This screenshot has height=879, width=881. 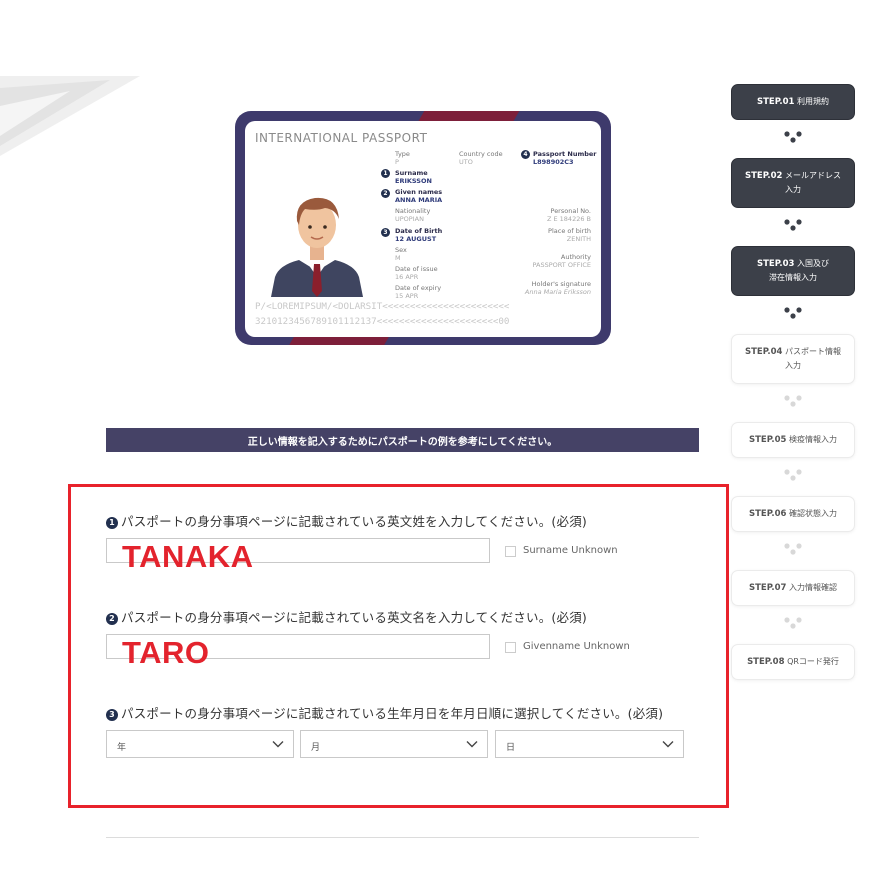 I want to click on notice-banner: 正しい情報を記入するためにパスポートの例を参考にしてください。, so click(x=402, y=440).